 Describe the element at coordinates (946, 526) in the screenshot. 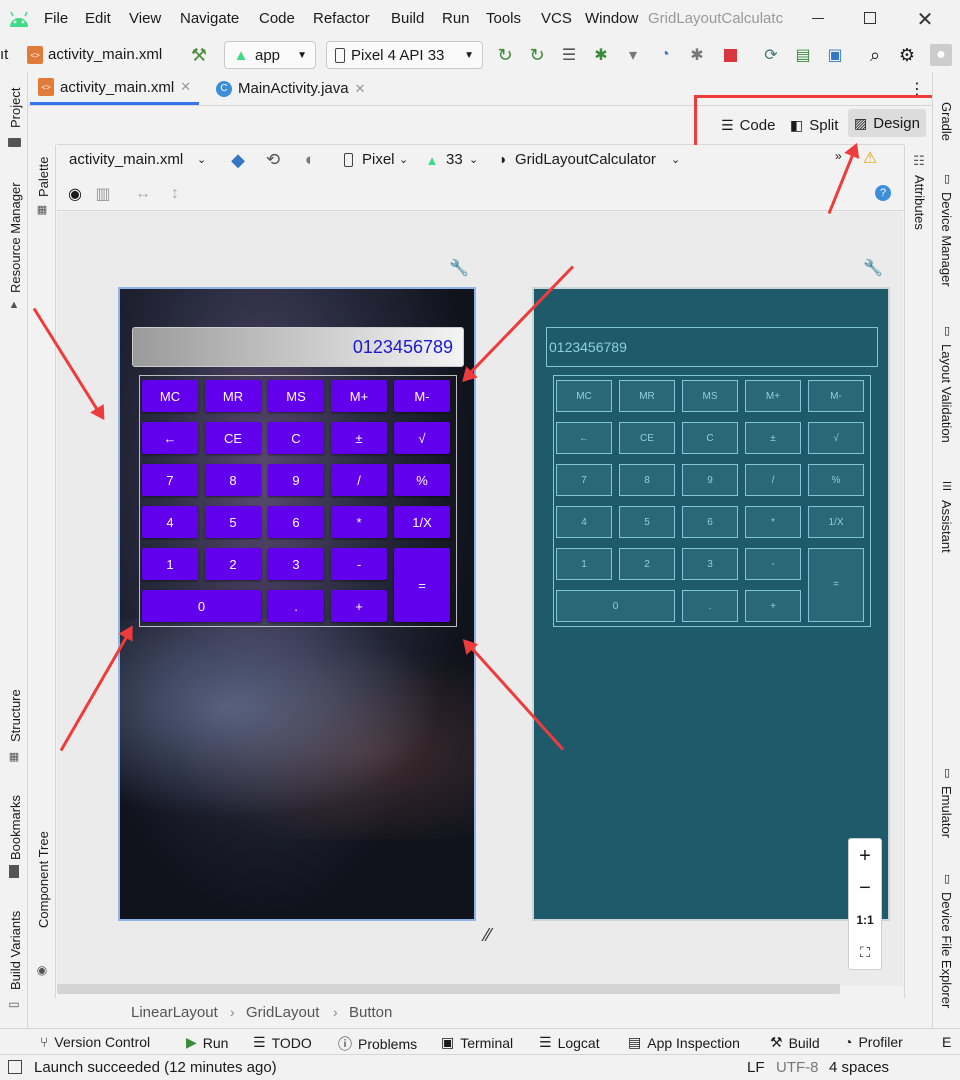

I see `assistant-tool-button: Assistant` at that location.